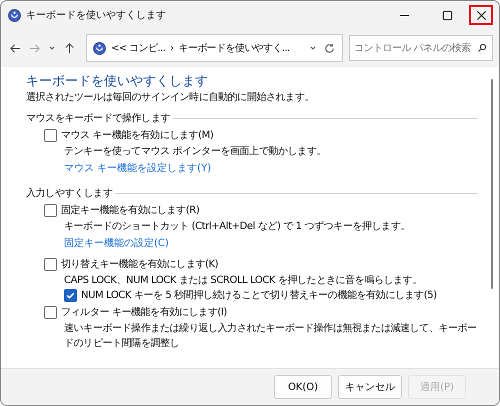 The width and height of the screenshot is (500, 406). I want to click on section-title: マウスをキーボードで操作します, so click(98, 119).